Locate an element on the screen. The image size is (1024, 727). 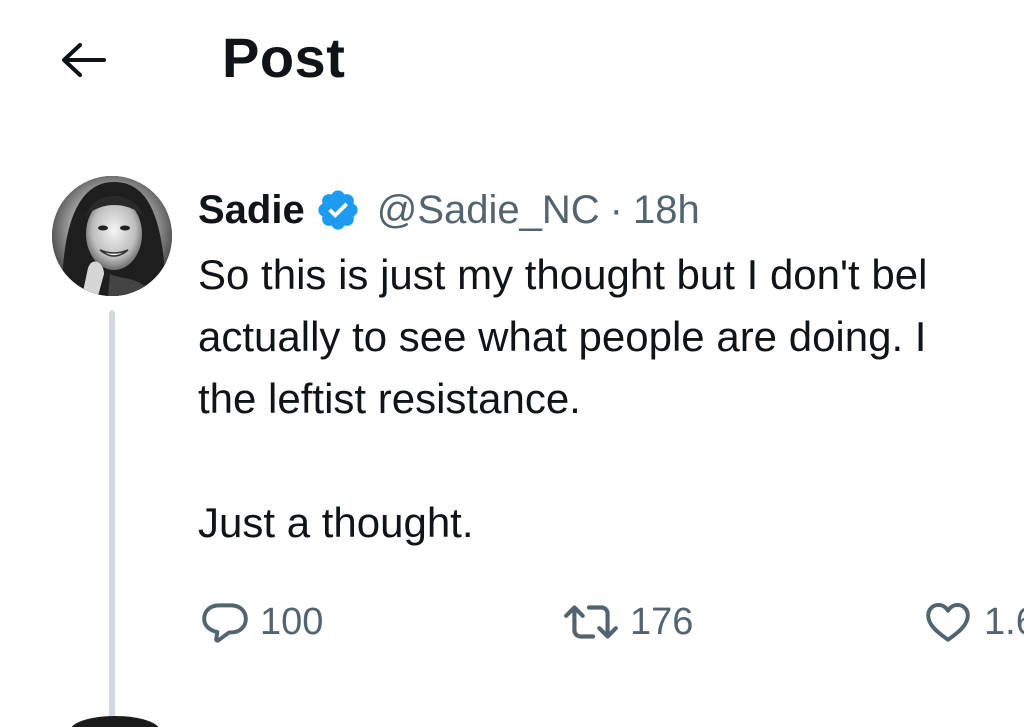
arrow-left-icon is located at coordinates (84, 60).